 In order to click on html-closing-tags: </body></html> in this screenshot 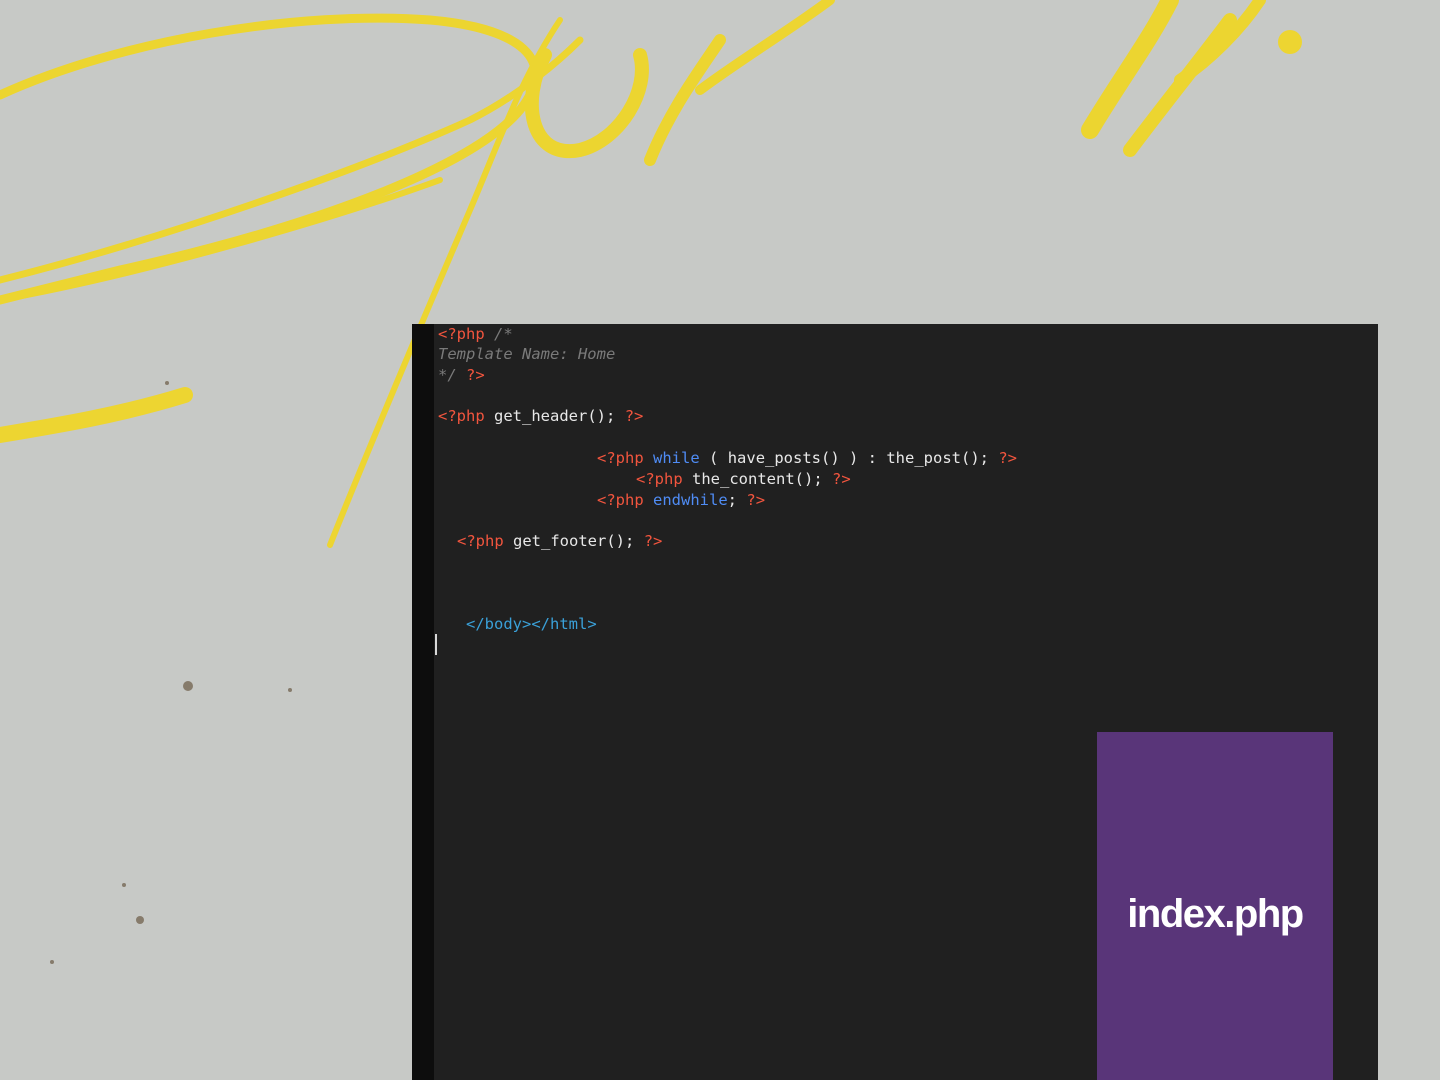, I will do `click(531, 624)`.